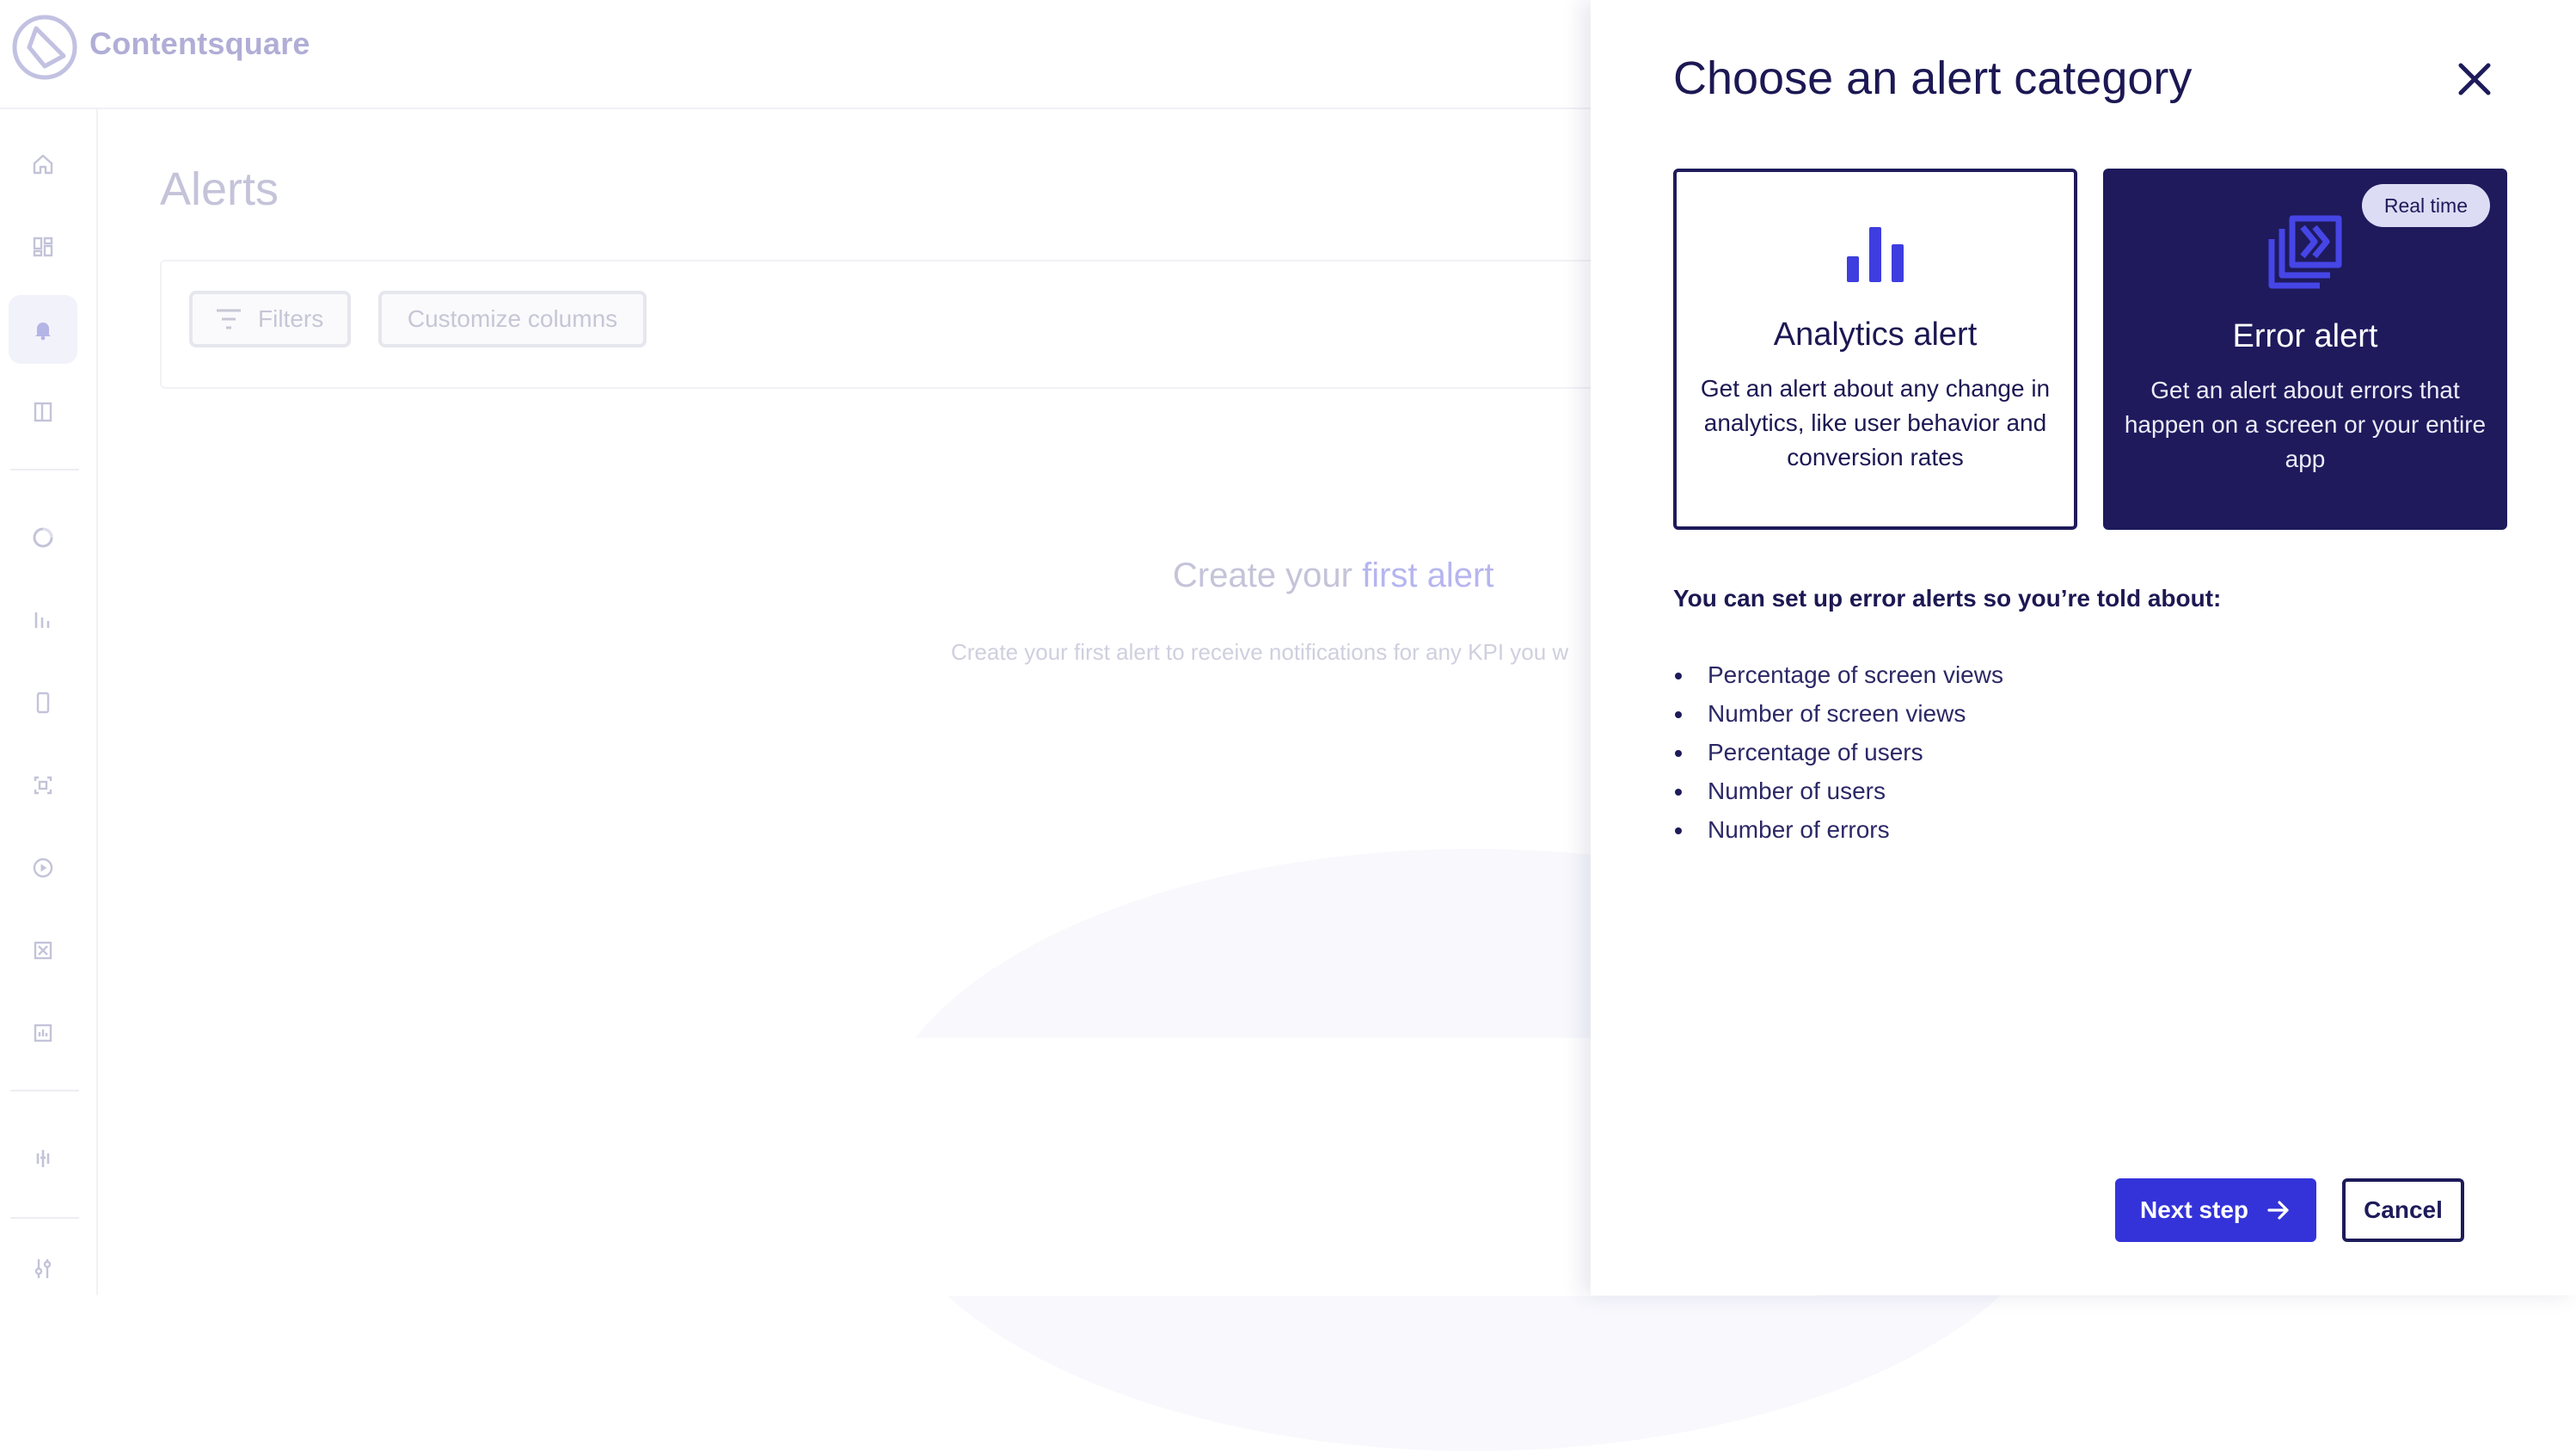 Image resolution: width=2576 pixels, height=1451 pixels. I want to click on mobile-icon, so click(43, 703).